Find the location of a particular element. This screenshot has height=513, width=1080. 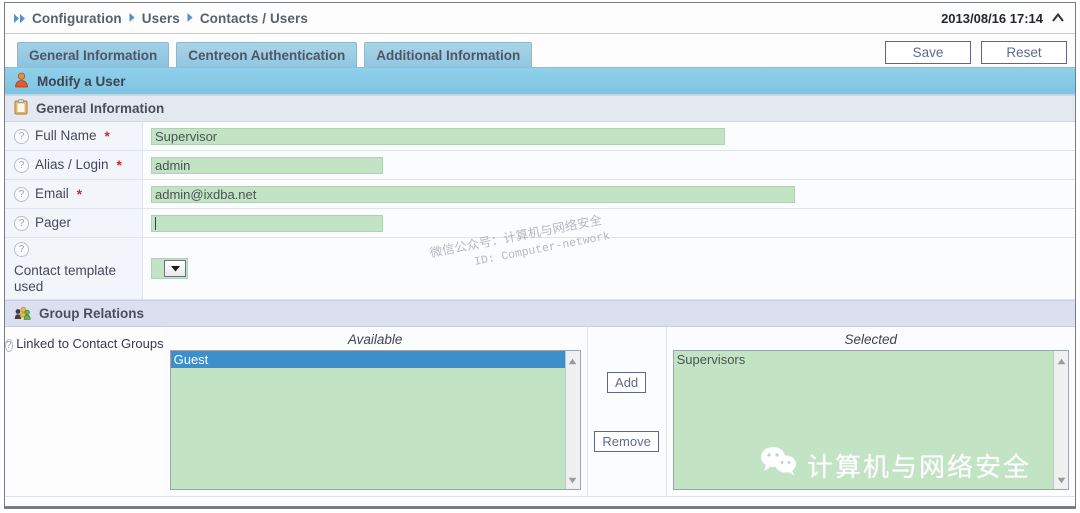

field-cell-alias-login: admin is located at coordinates (609, 165).